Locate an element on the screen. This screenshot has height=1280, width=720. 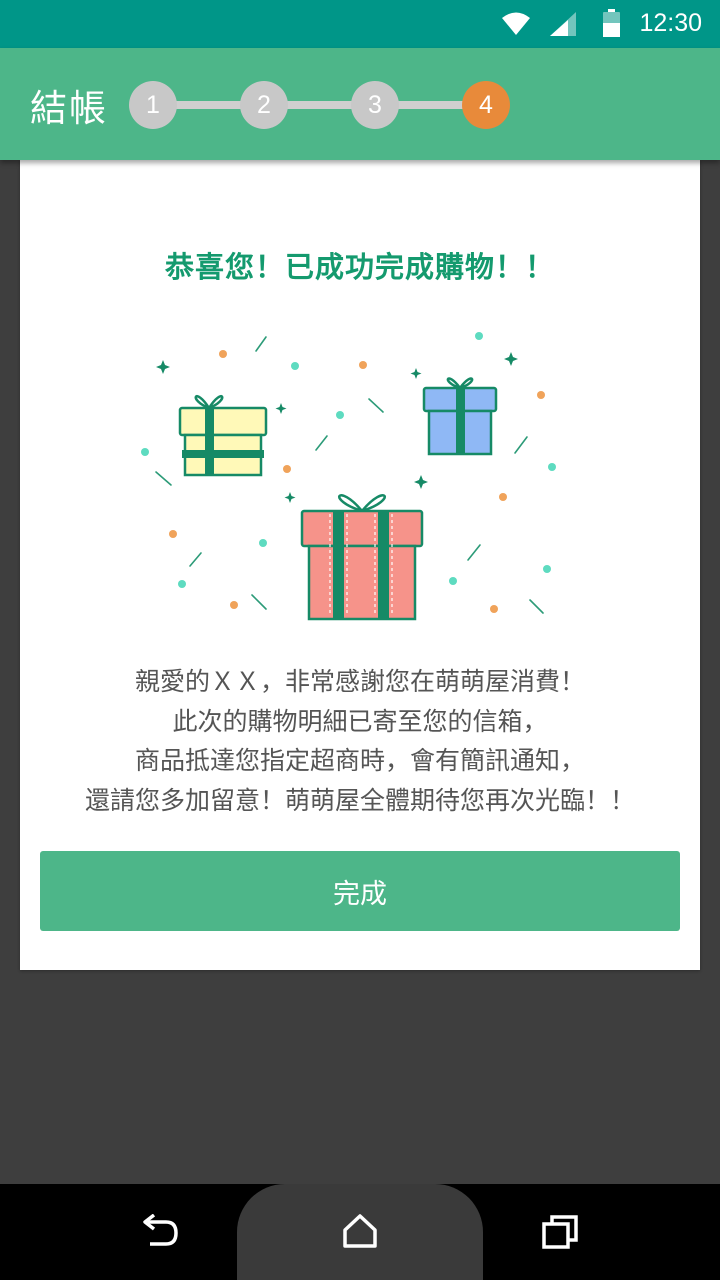
wifi-icon is located at coordinates (516, 23).